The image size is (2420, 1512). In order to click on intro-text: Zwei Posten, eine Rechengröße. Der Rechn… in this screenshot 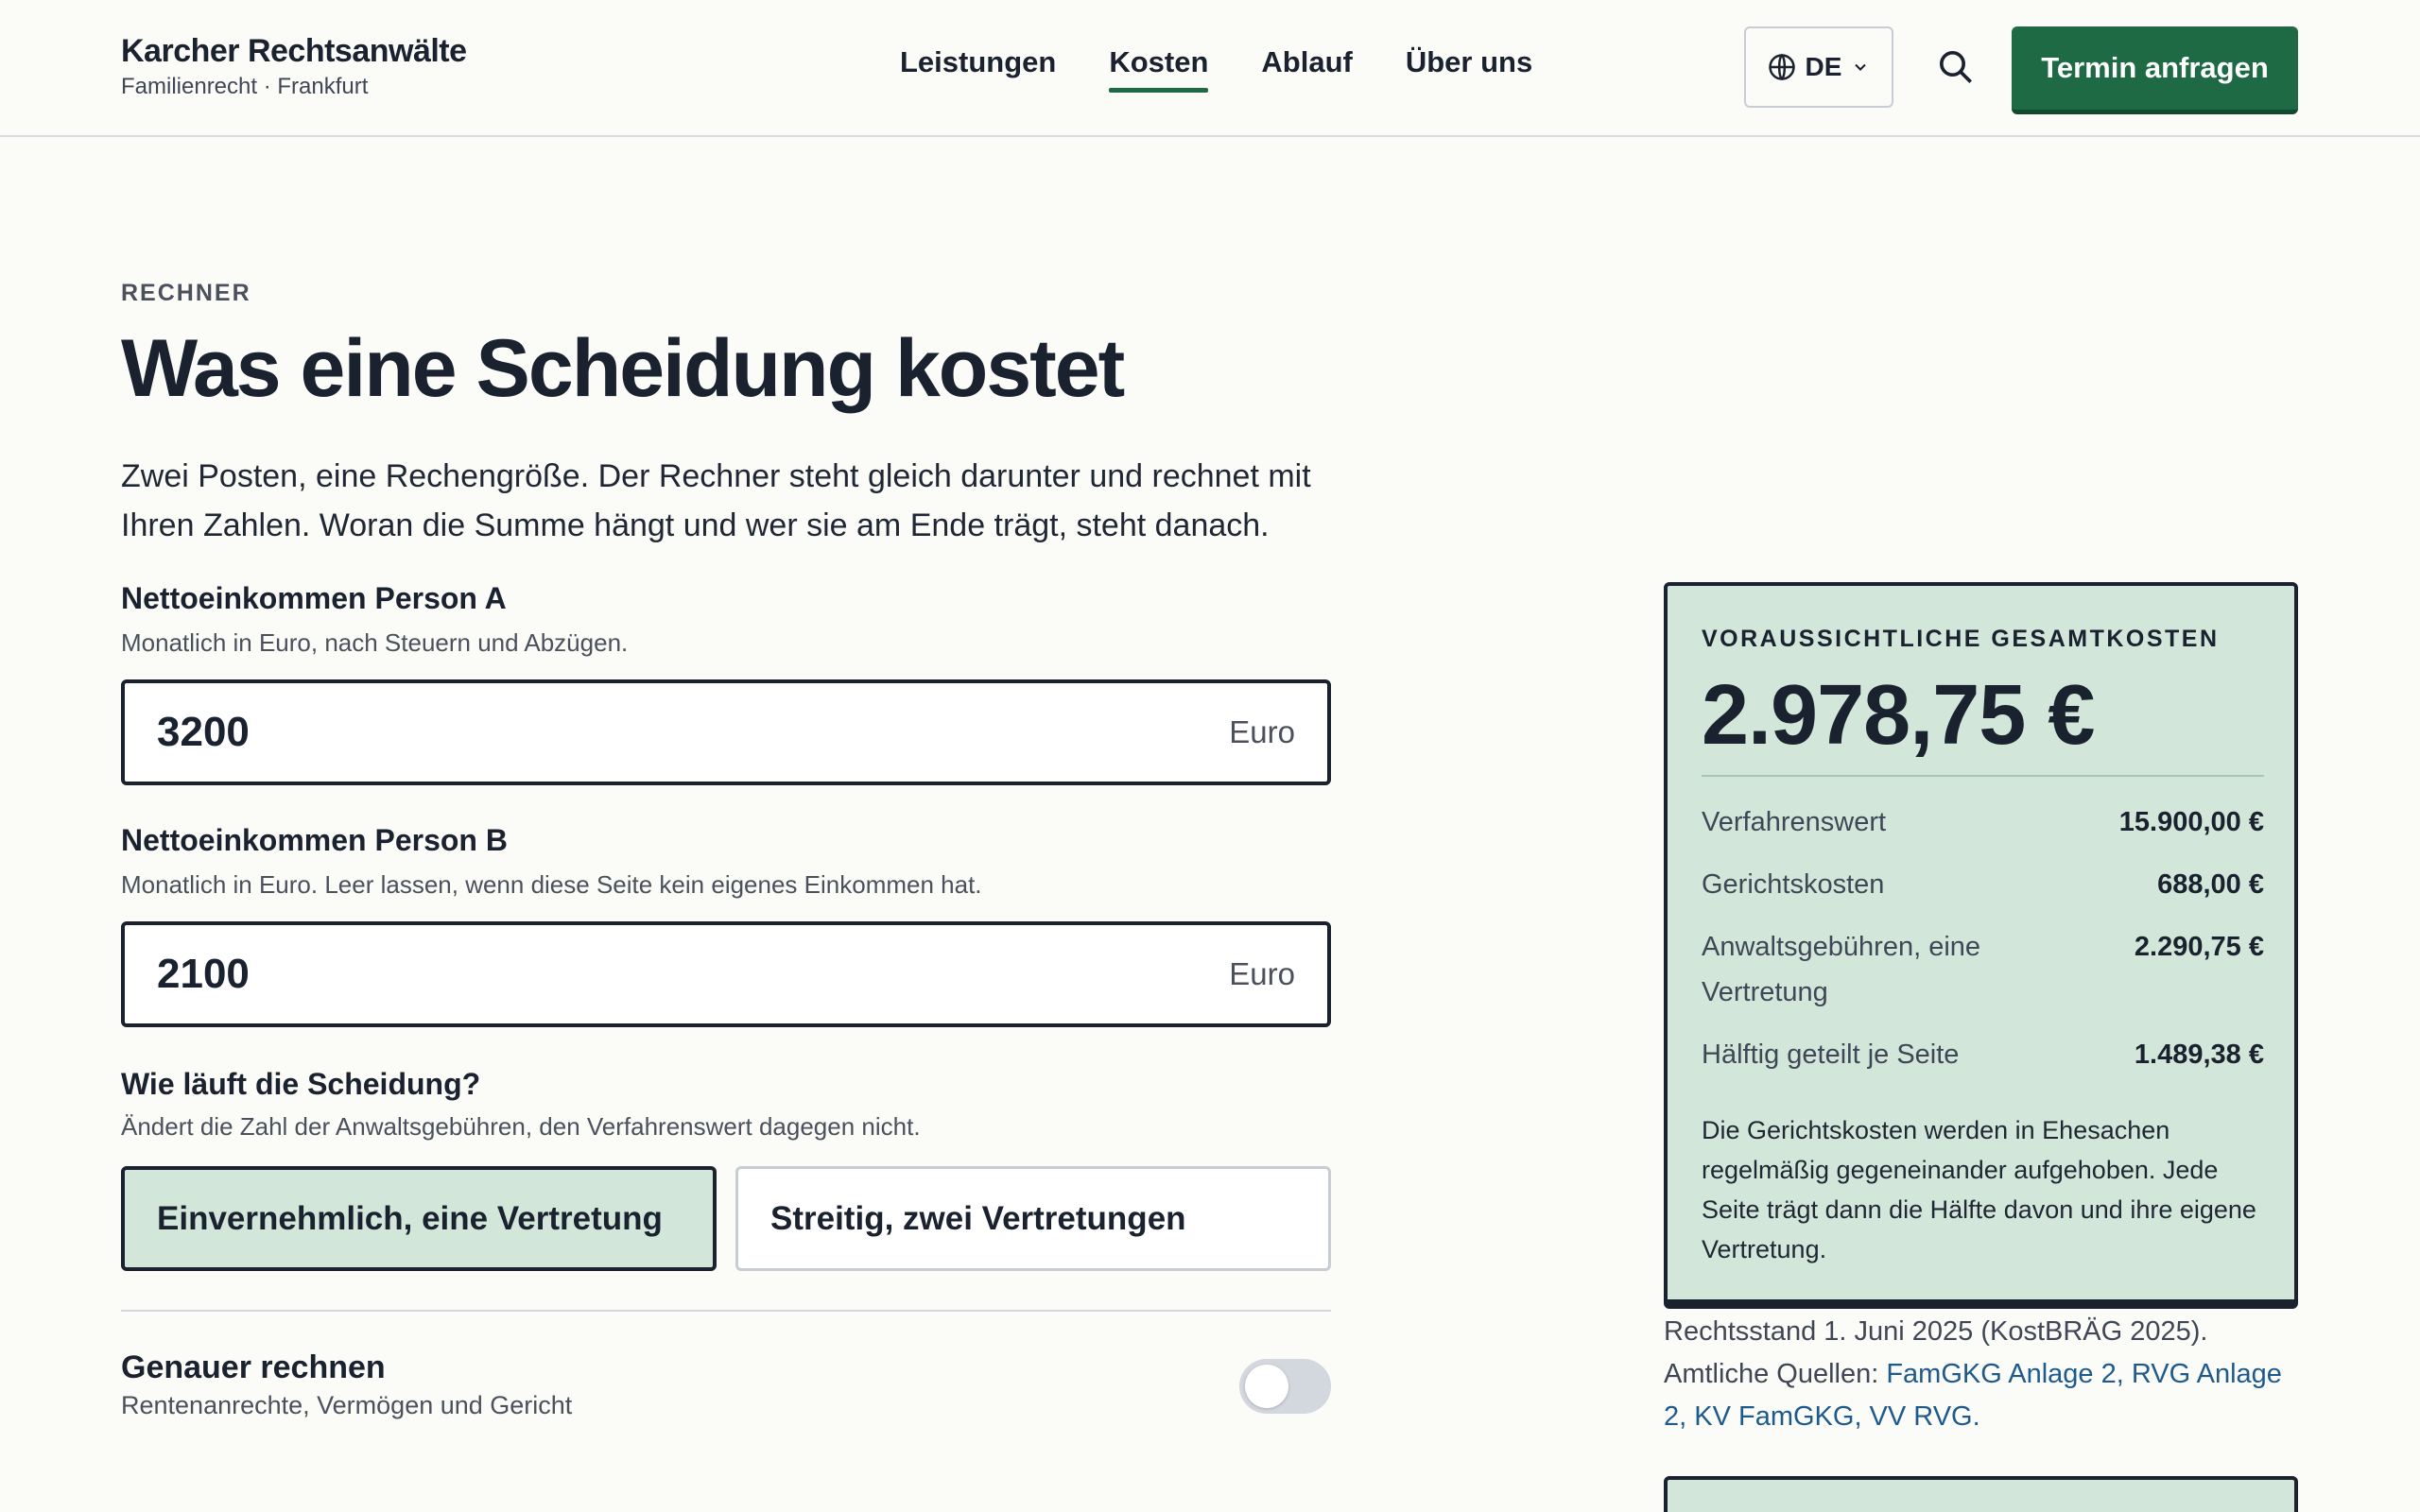, I will do `click(716, 500)`.